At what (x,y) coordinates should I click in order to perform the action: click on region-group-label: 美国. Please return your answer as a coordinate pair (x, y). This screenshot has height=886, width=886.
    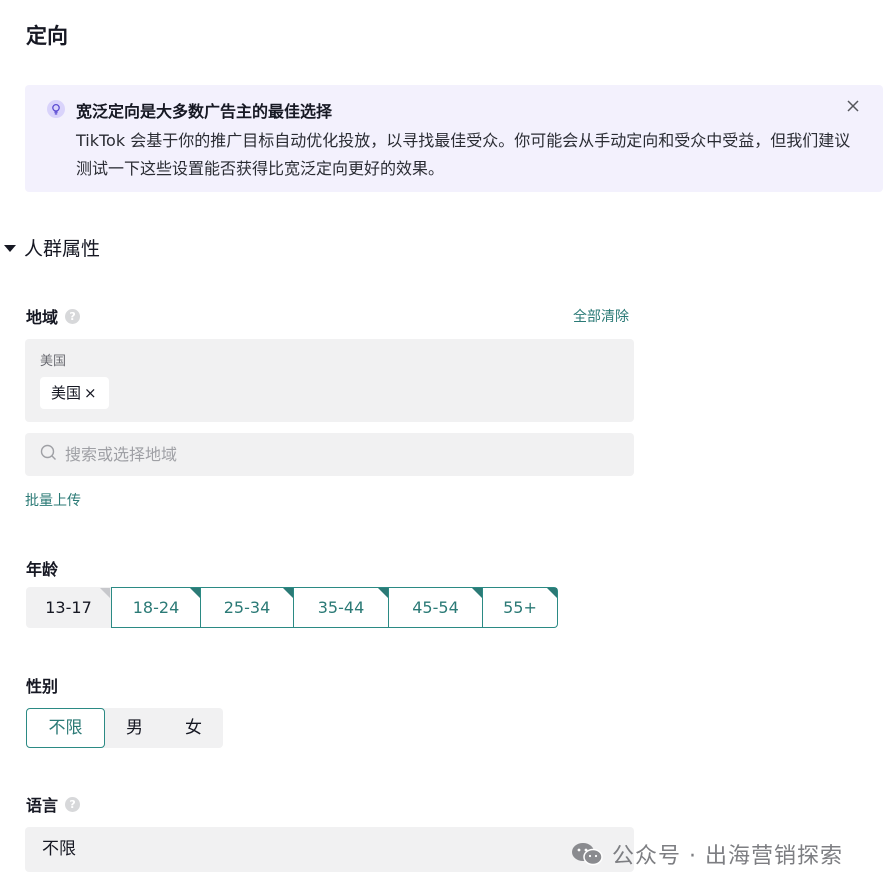
    Looking at the image, I should click on (53, 361).